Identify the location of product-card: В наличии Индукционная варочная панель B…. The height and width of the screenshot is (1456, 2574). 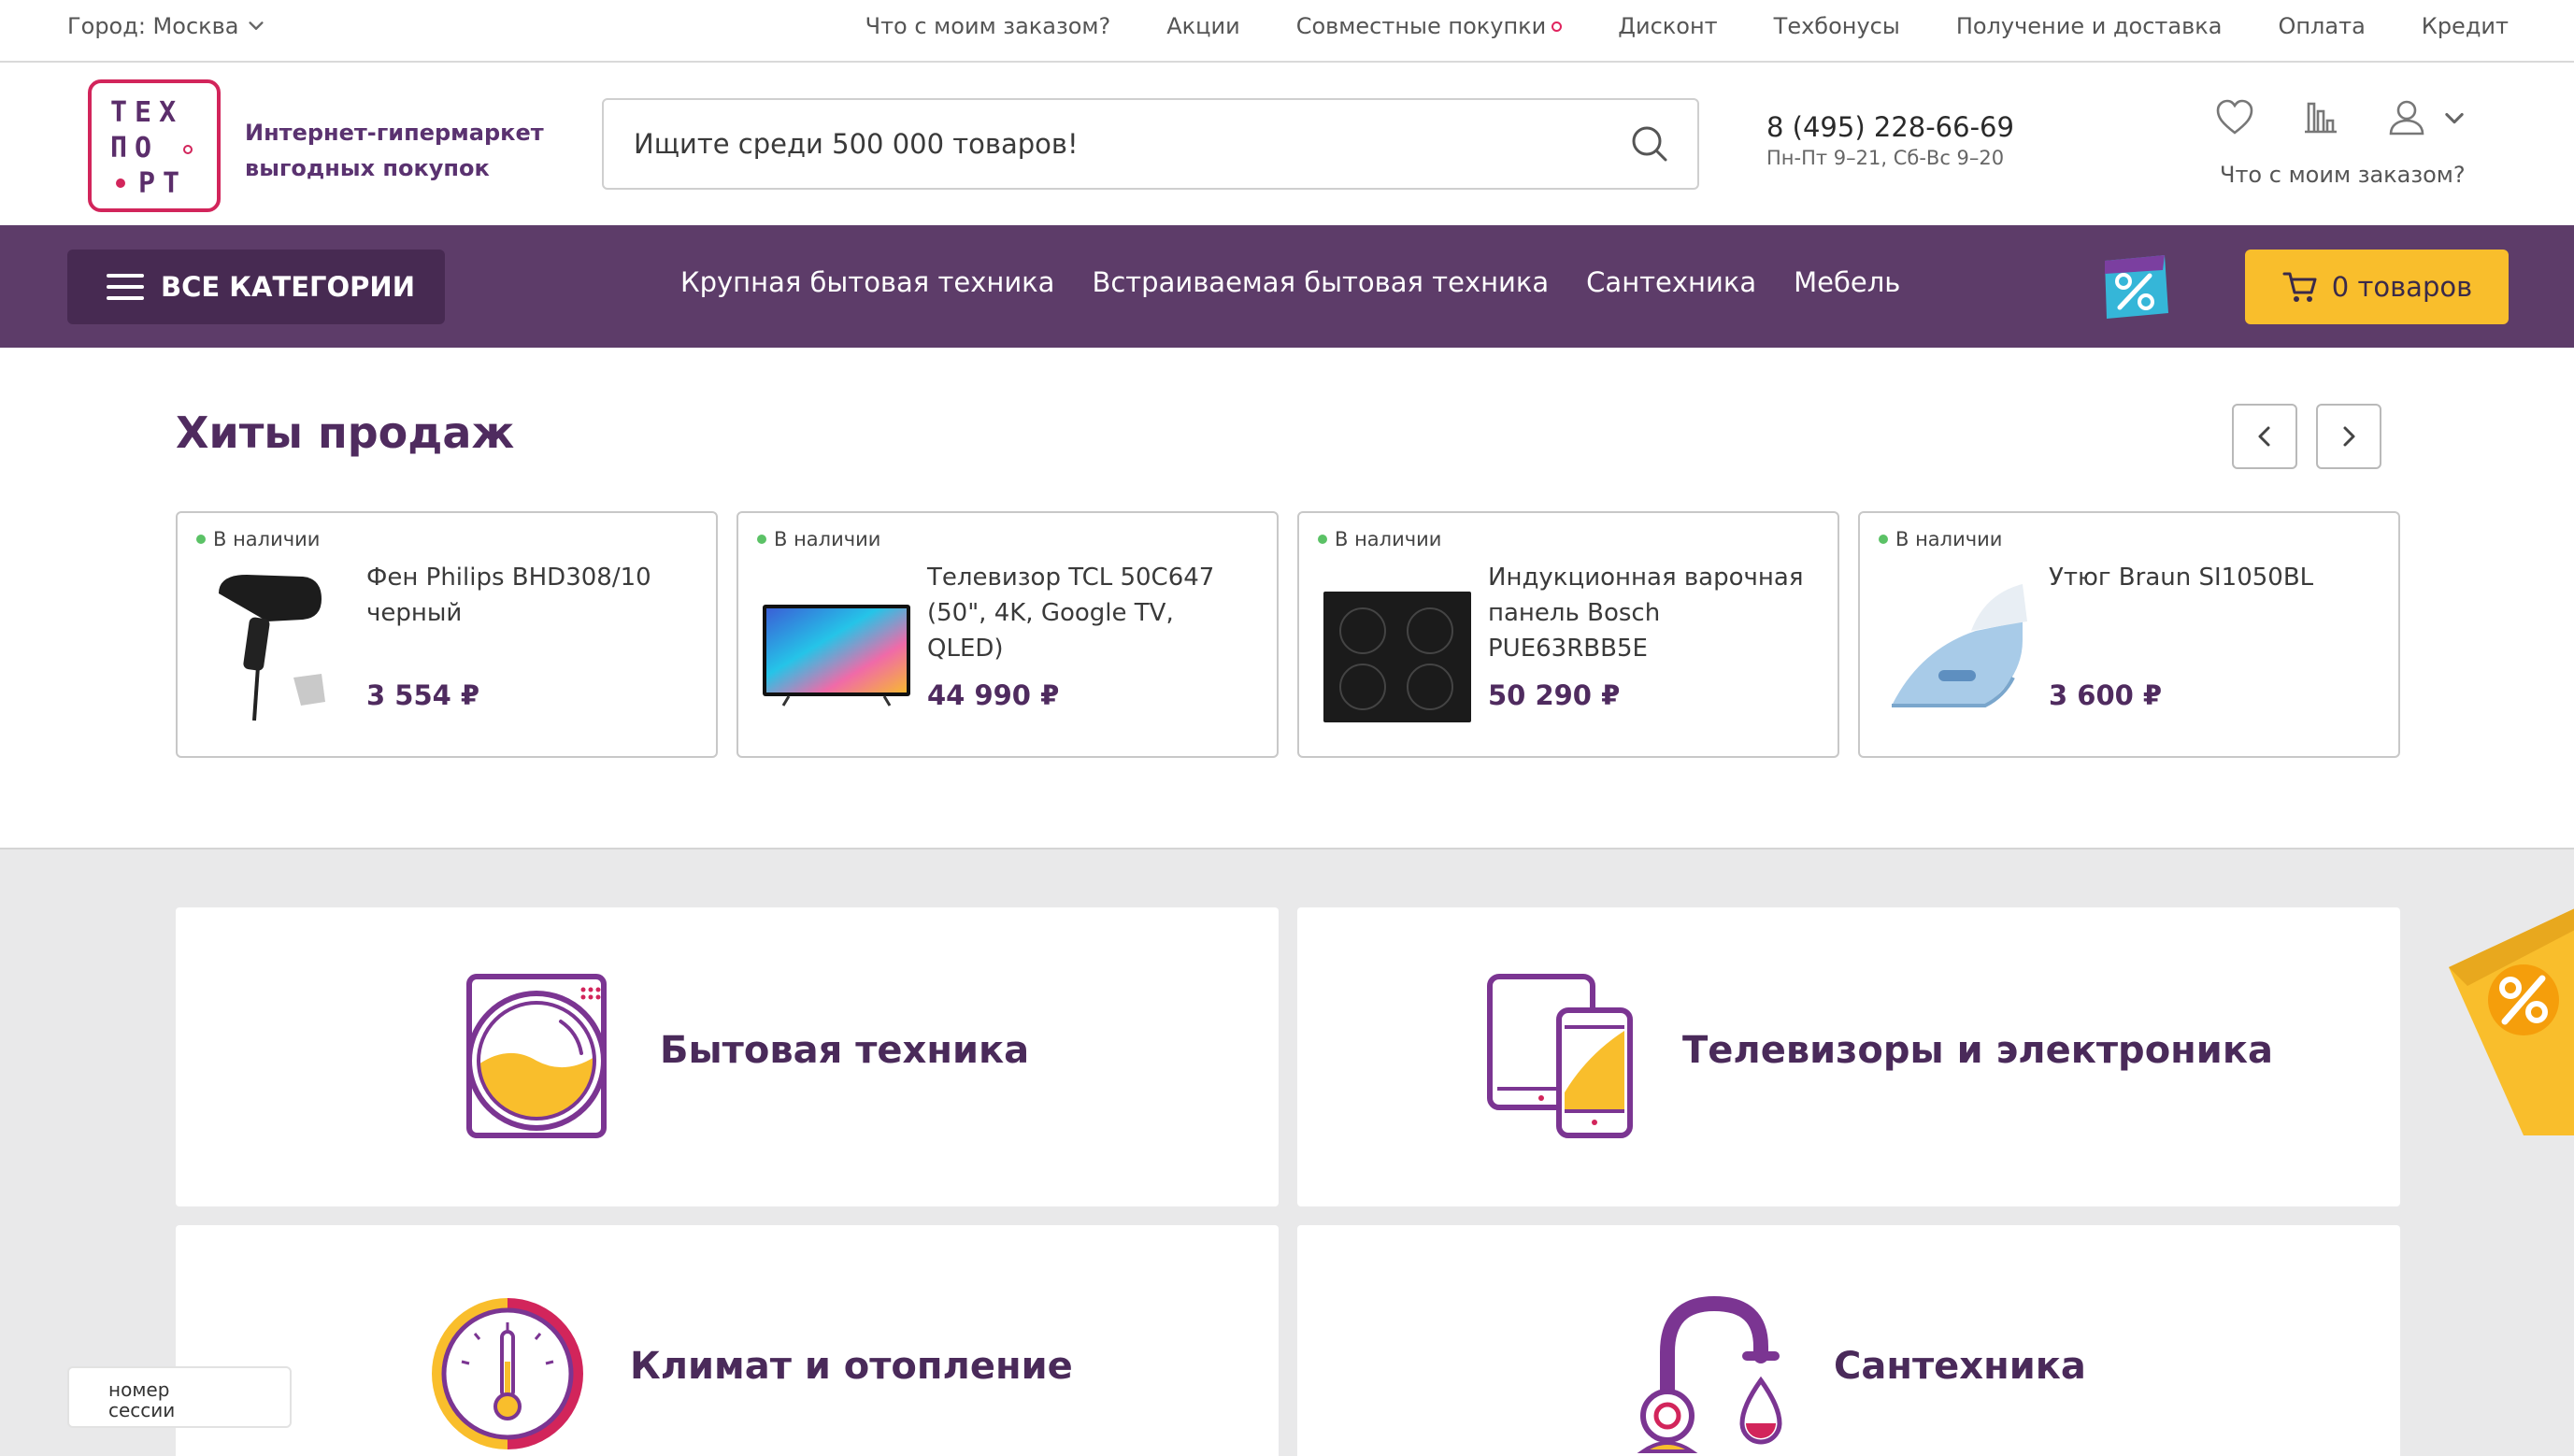
(1568, 634).